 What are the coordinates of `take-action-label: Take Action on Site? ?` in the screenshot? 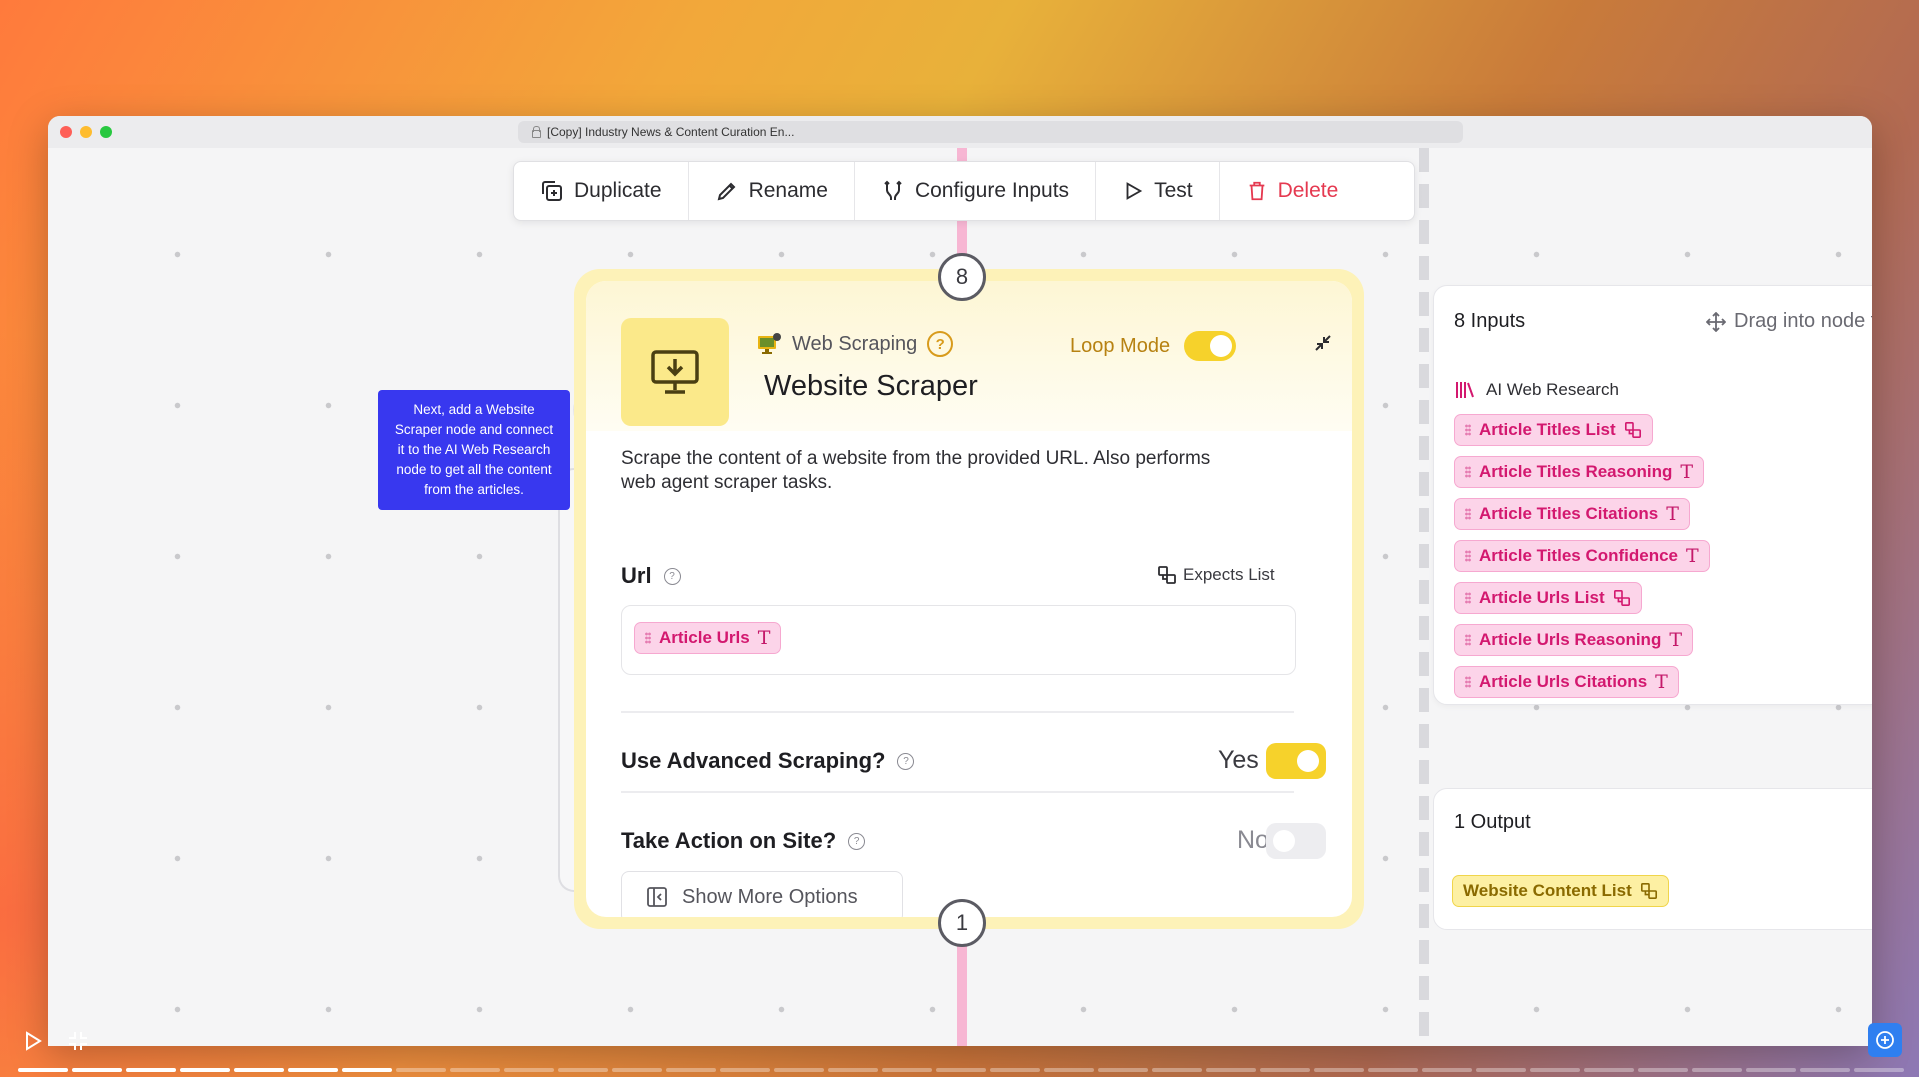 It's located at (743, 841).